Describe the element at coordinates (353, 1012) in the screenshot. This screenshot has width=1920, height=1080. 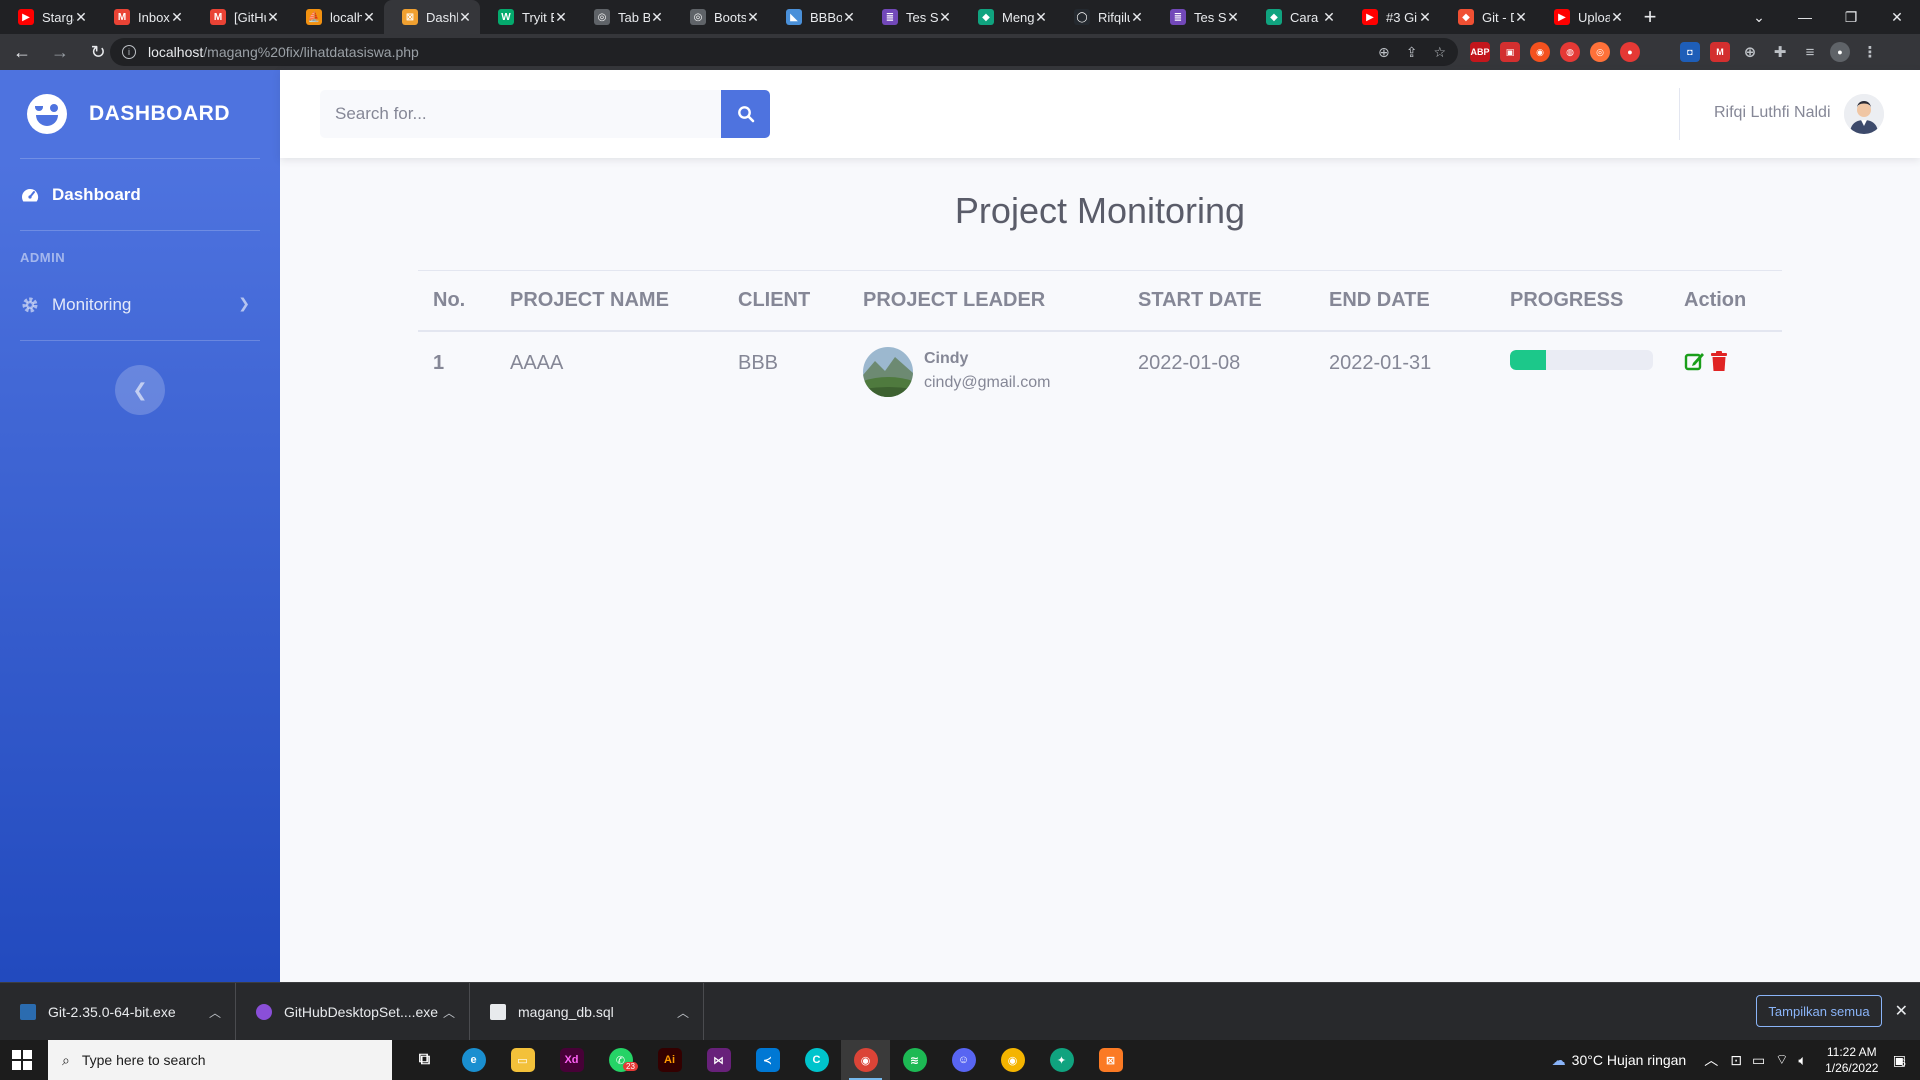
I see `download-item: GitHubDesktopSet....exe ︿` at that location.